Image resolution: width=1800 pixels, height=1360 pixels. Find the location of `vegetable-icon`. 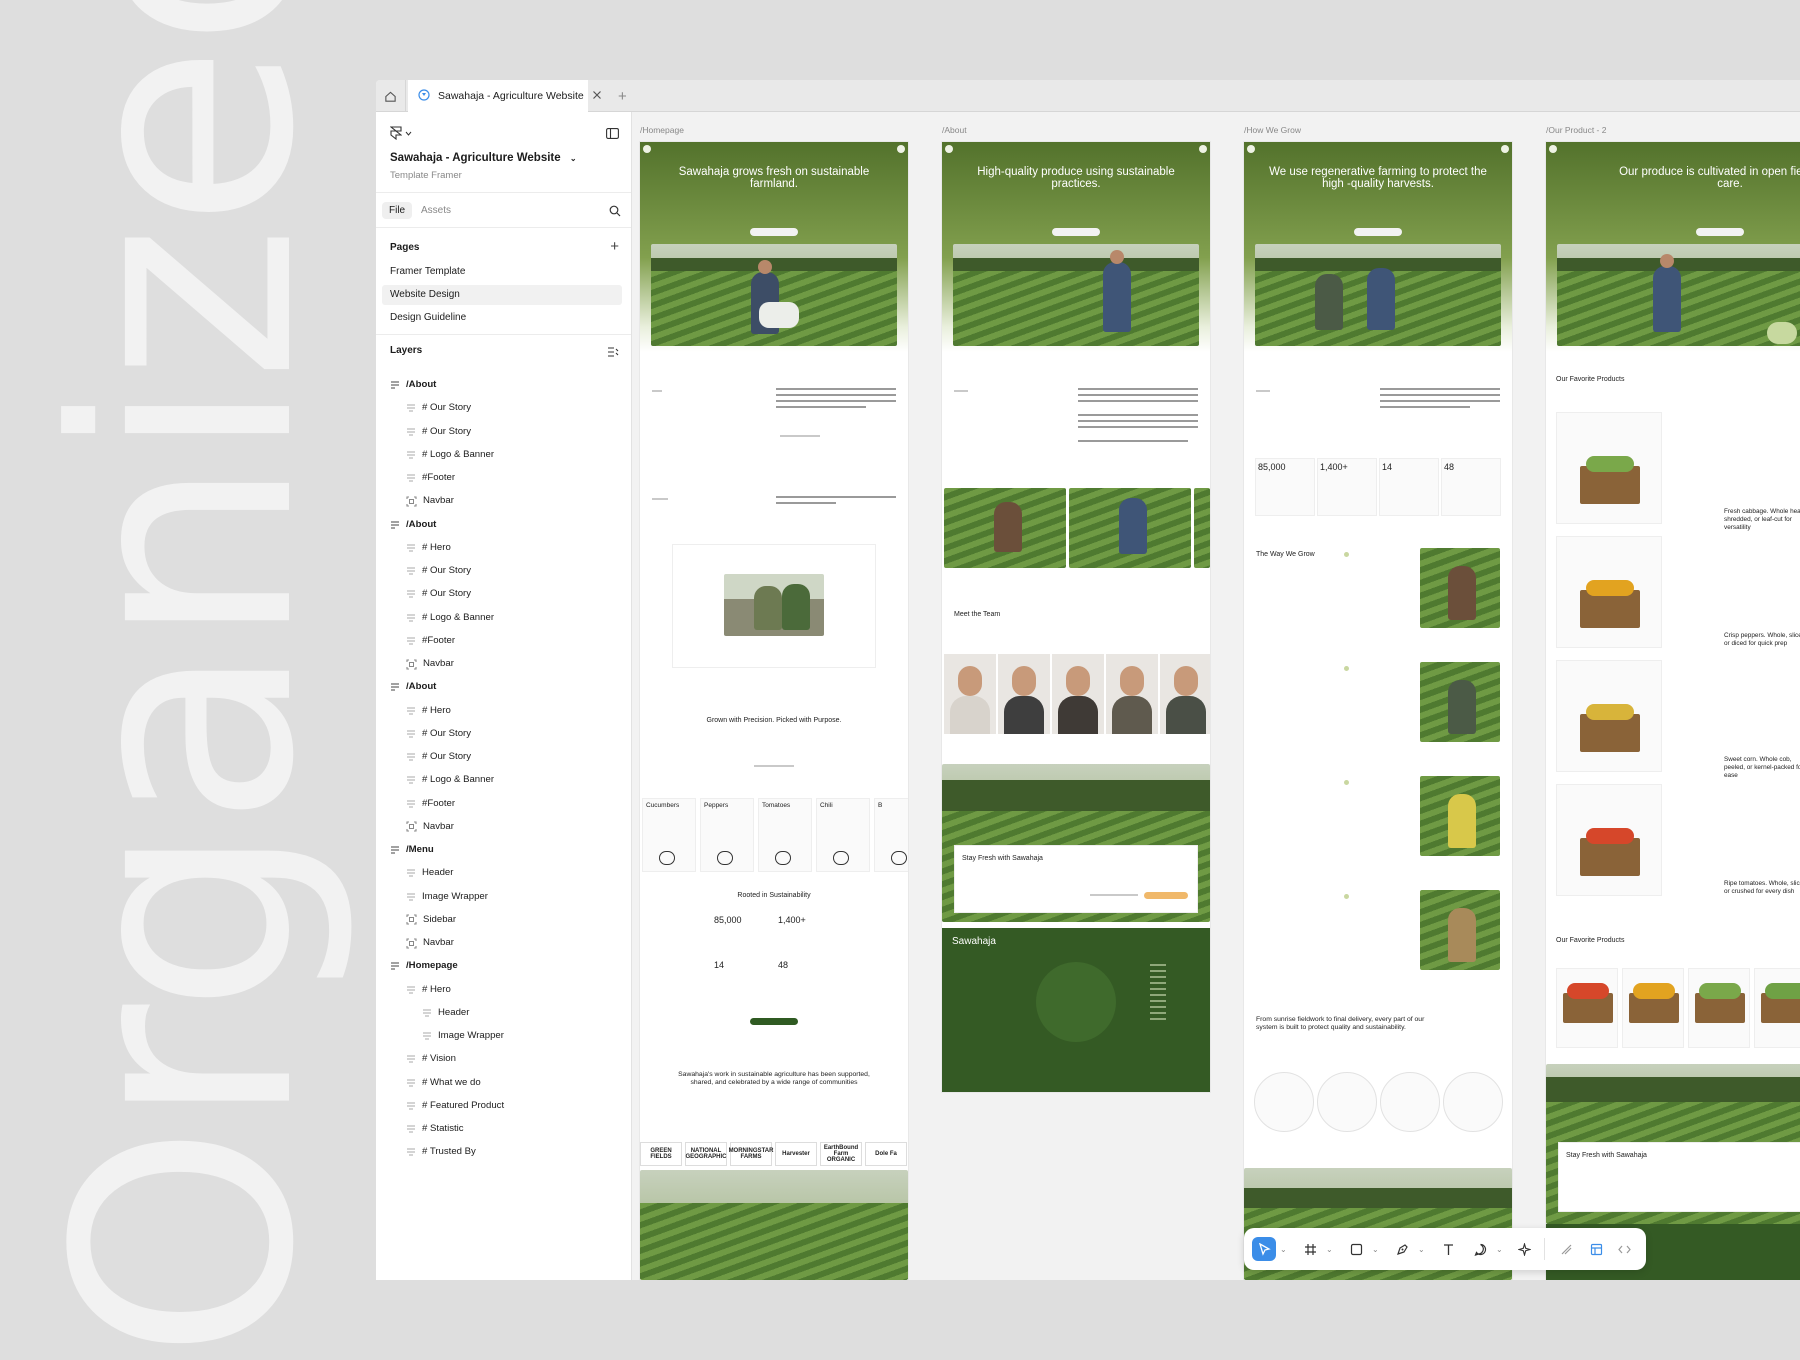

vegetable-icon is located at coordinates (899, 858).